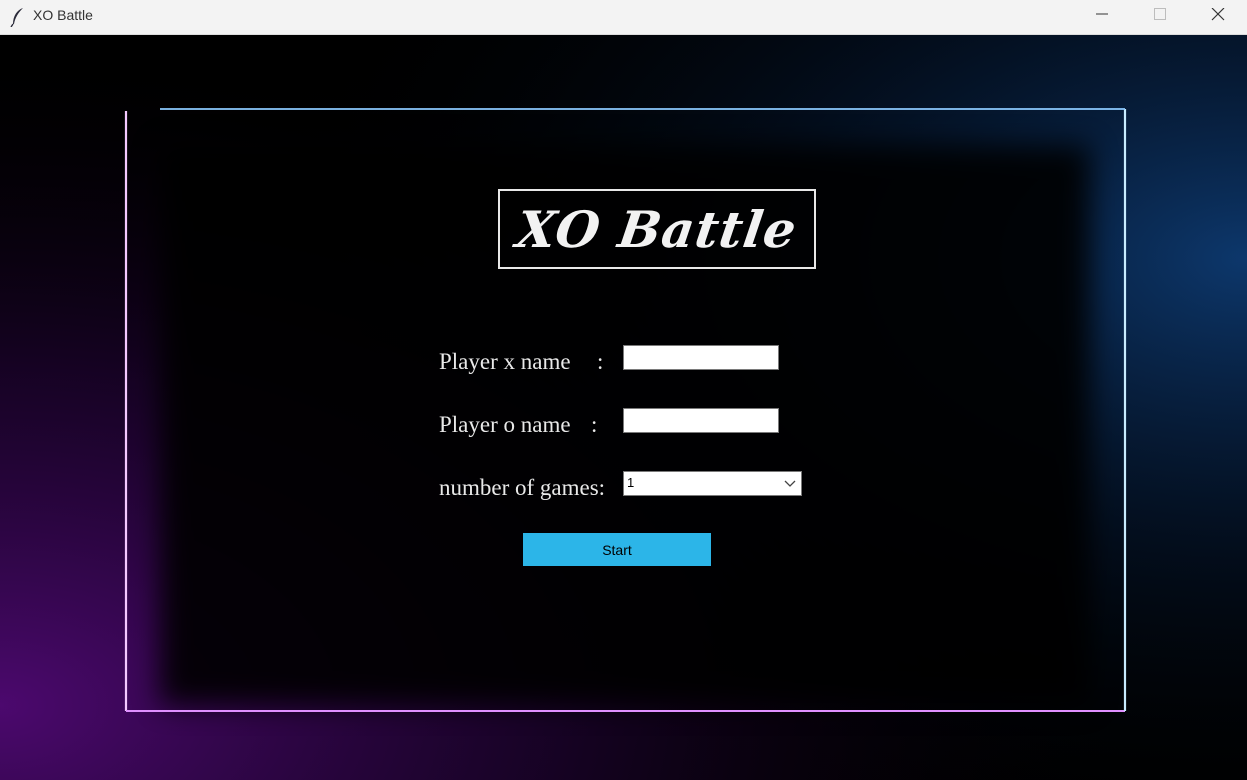 This screenshot has width=1247, height=780. I want to click on player-x-label: Player x name, so click(505, 361).